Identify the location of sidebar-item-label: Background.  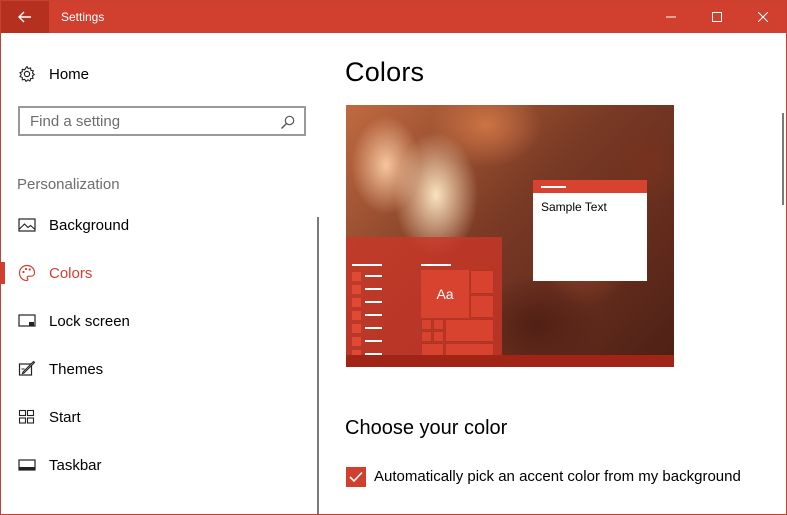
(89, 225).